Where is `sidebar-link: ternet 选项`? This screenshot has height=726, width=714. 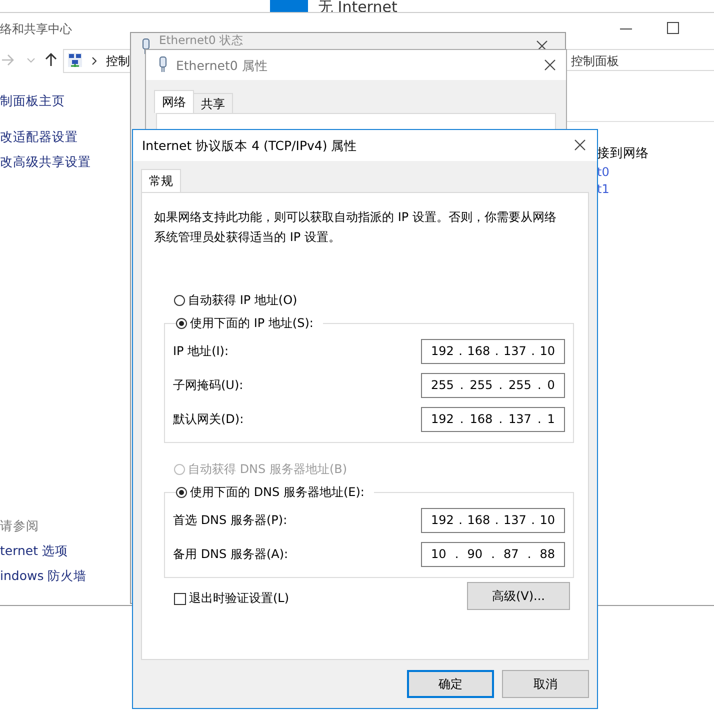
sidebar-link: ternet 选项 is located at coordinates (34, 551).